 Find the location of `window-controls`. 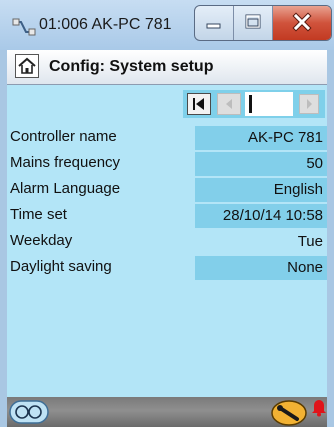

window-controls is located at coordinates (263, 23).